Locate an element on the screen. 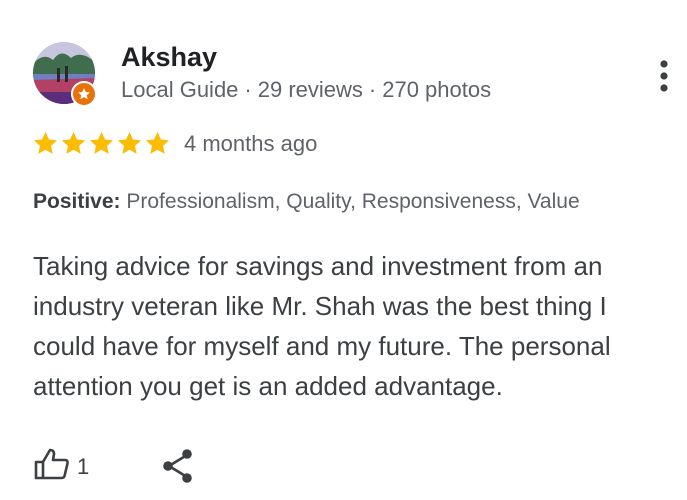 This screenshot has height=500, width=687. thumbs-up-icon is located at coordinates (52, 466).